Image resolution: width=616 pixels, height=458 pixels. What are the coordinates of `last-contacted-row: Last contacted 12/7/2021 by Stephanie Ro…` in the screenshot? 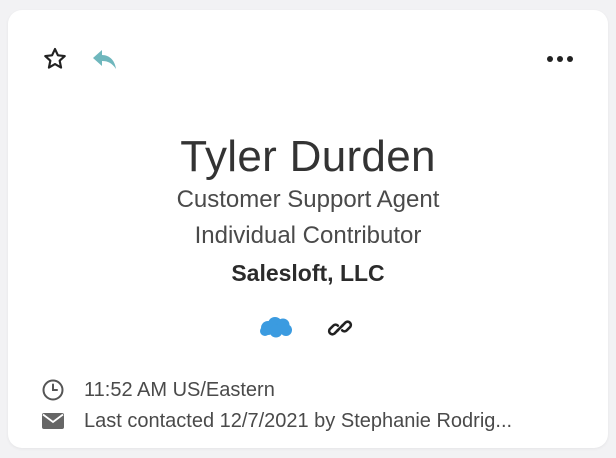 It's located at (320, 421).